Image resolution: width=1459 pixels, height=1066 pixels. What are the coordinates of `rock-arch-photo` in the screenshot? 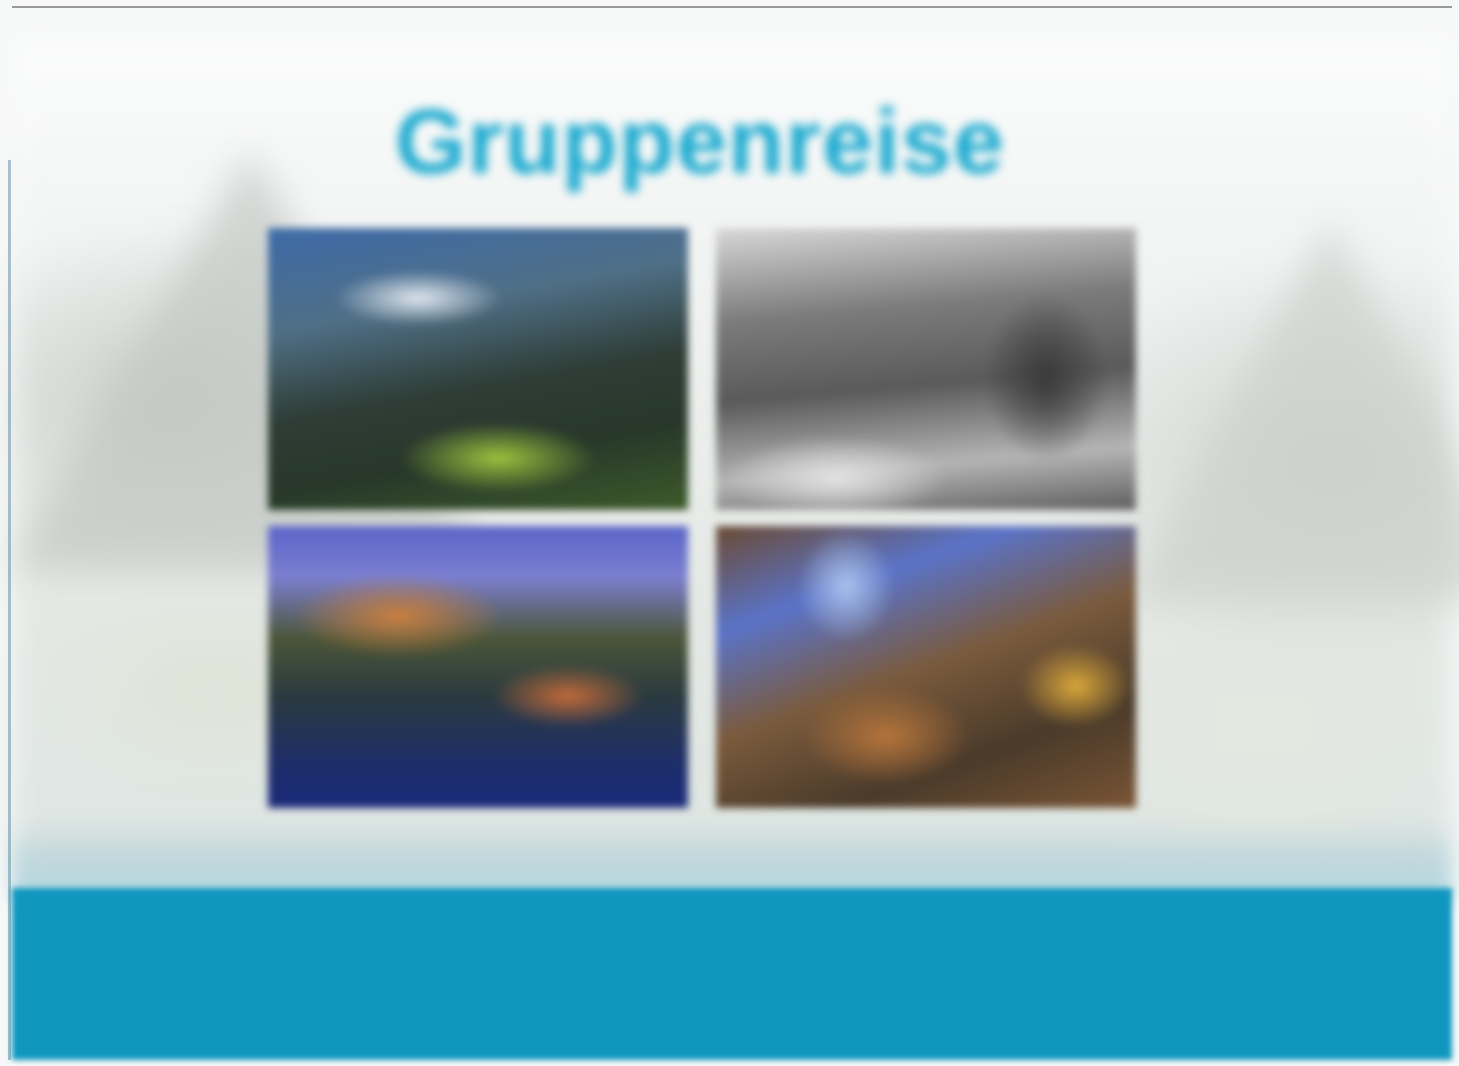 It's located at (926, 667).